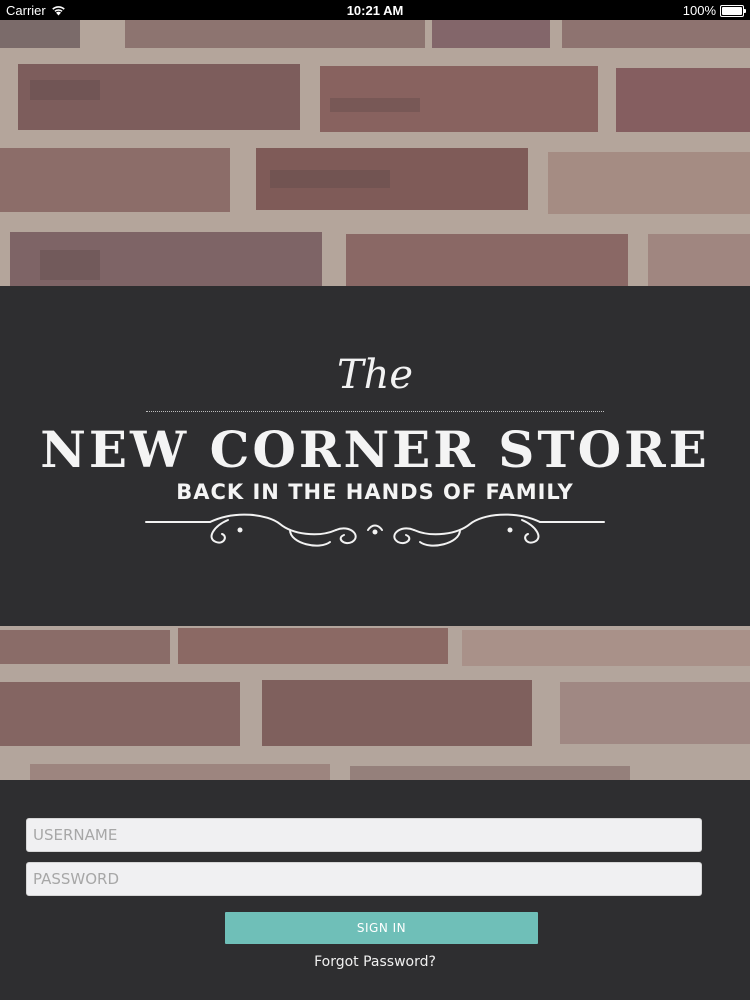 The width and height of the screenshot is (750, 1000). Describe the element at coordinates (364, 879) in the screenshot. I see `password-field` at that location.